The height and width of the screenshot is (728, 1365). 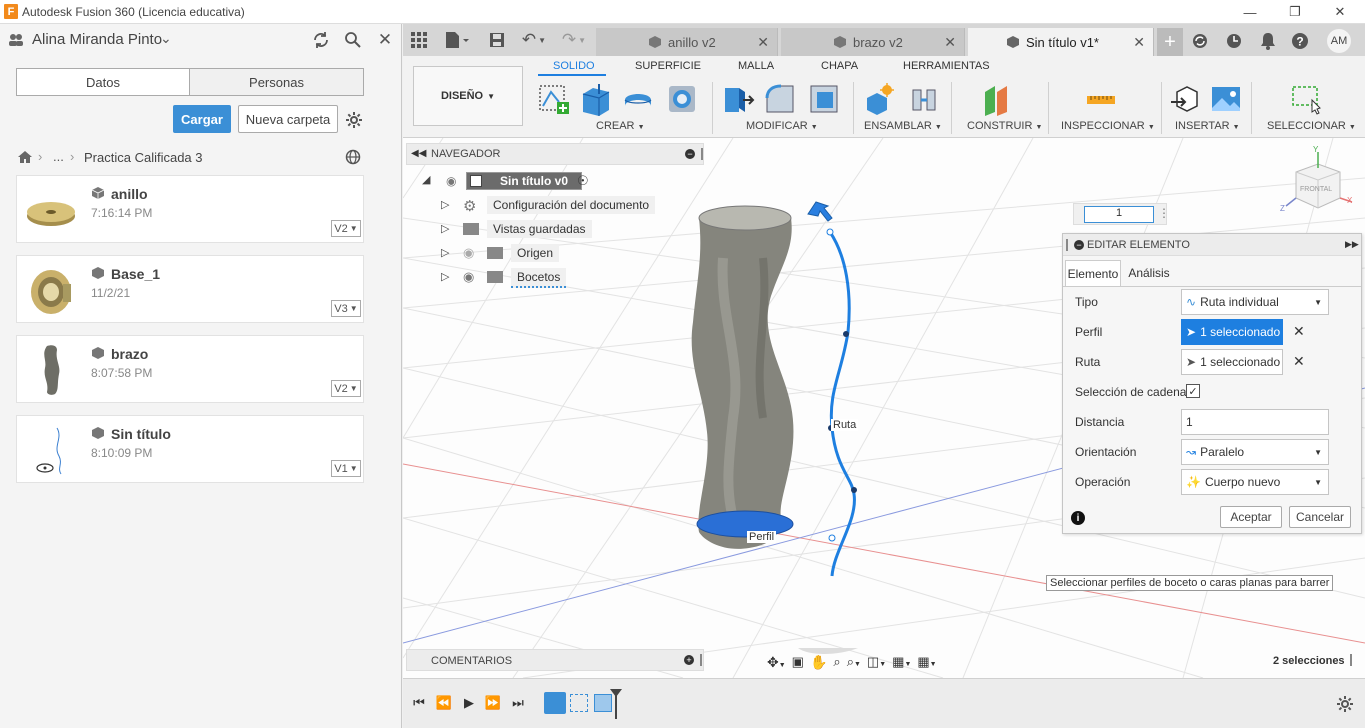 I want to click on tab-elemento: Elemento, so click(x=1093, y=273).